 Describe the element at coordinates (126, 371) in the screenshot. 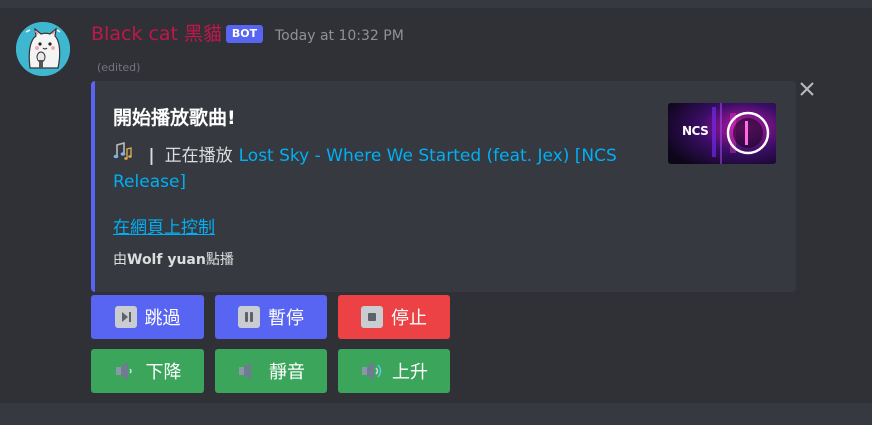

I see `volume-down-icon` at that location.